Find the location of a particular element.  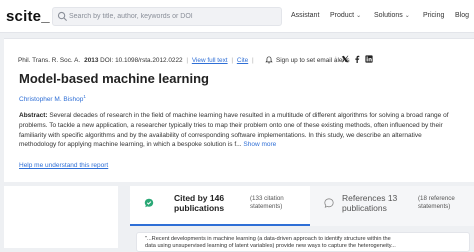

references-count: References 13 publications is located at coordinates (369, 203).